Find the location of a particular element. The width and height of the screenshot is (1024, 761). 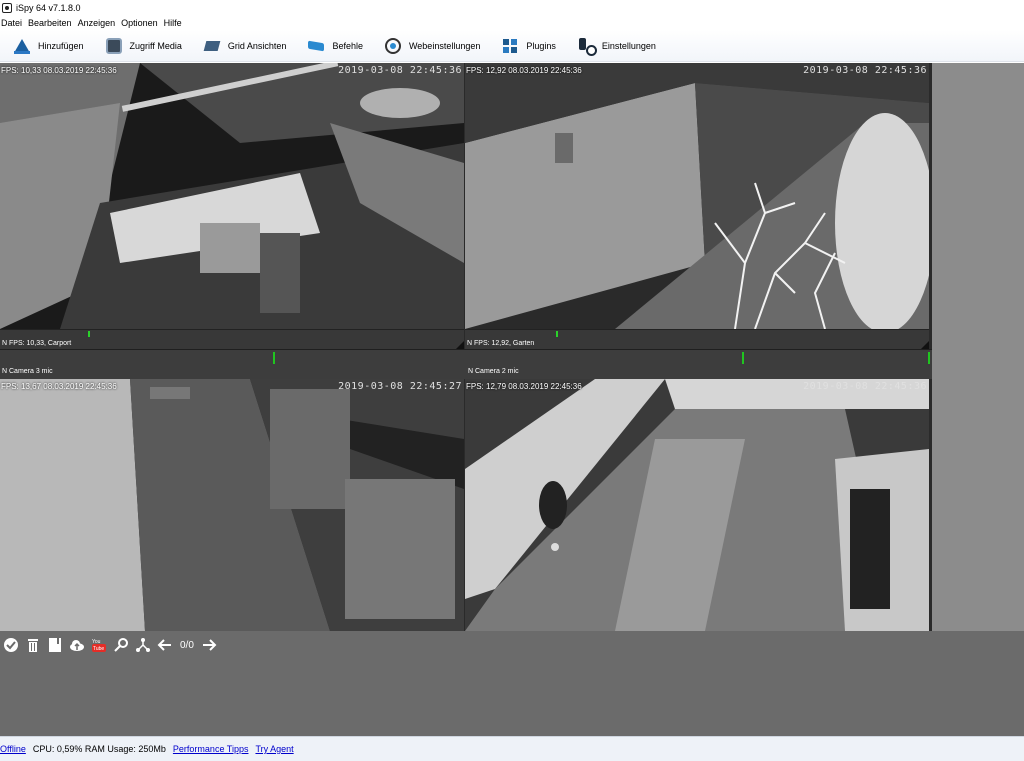

menu-optionen: Optionen is located at coordinates (142, 23).